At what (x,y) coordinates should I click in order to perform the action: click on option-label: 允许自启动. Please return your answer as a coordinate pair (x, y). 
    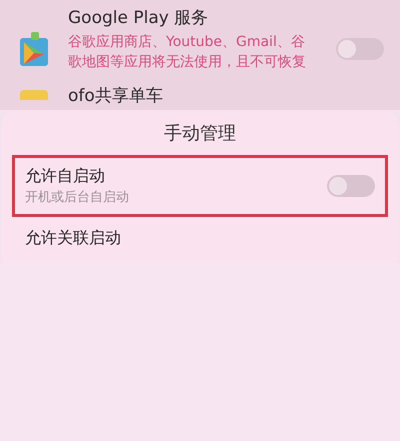
    Looking at the image, I should click on (65, 176).